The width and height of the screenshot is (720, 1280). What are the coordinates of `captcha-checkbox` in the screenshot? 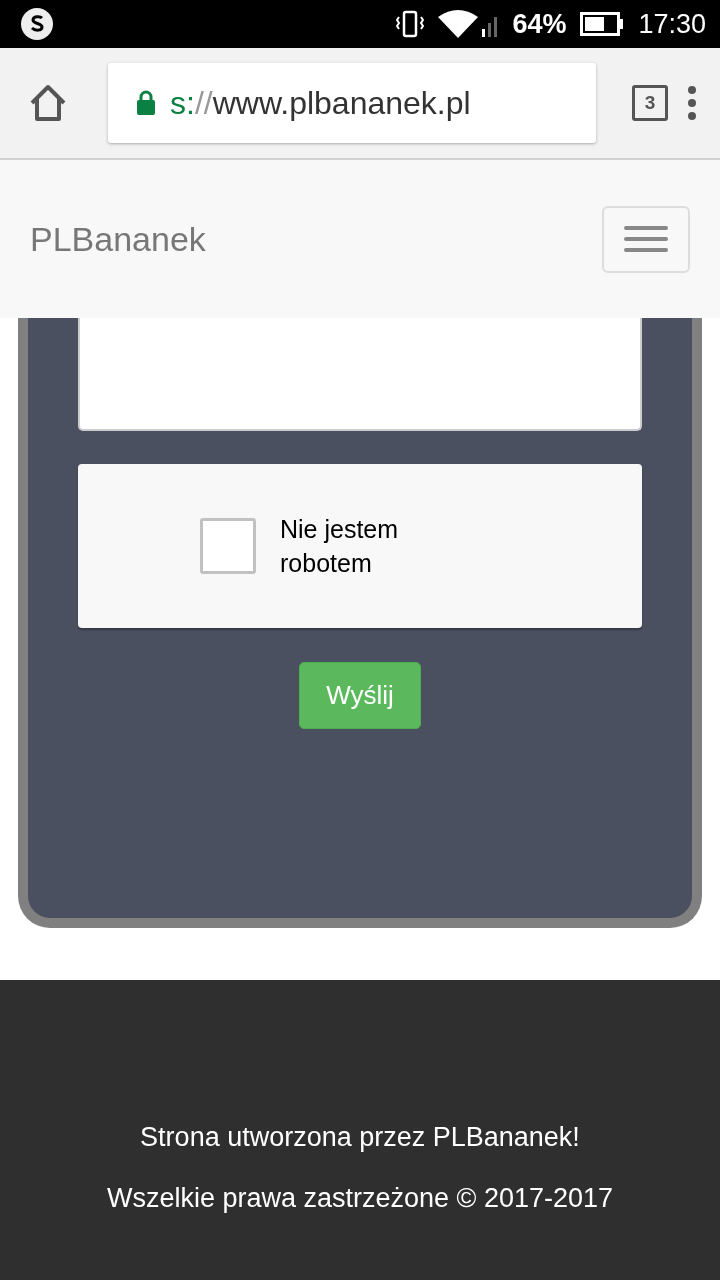 It's located at (228, 546).